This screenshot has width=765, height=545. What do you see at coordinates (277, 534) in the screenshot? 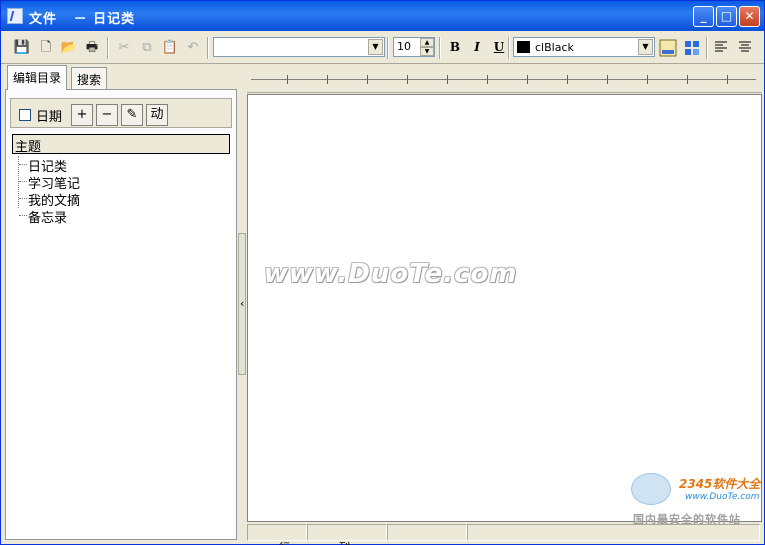
I see `status-row: 行: 1` at bounding box center [277, 534].